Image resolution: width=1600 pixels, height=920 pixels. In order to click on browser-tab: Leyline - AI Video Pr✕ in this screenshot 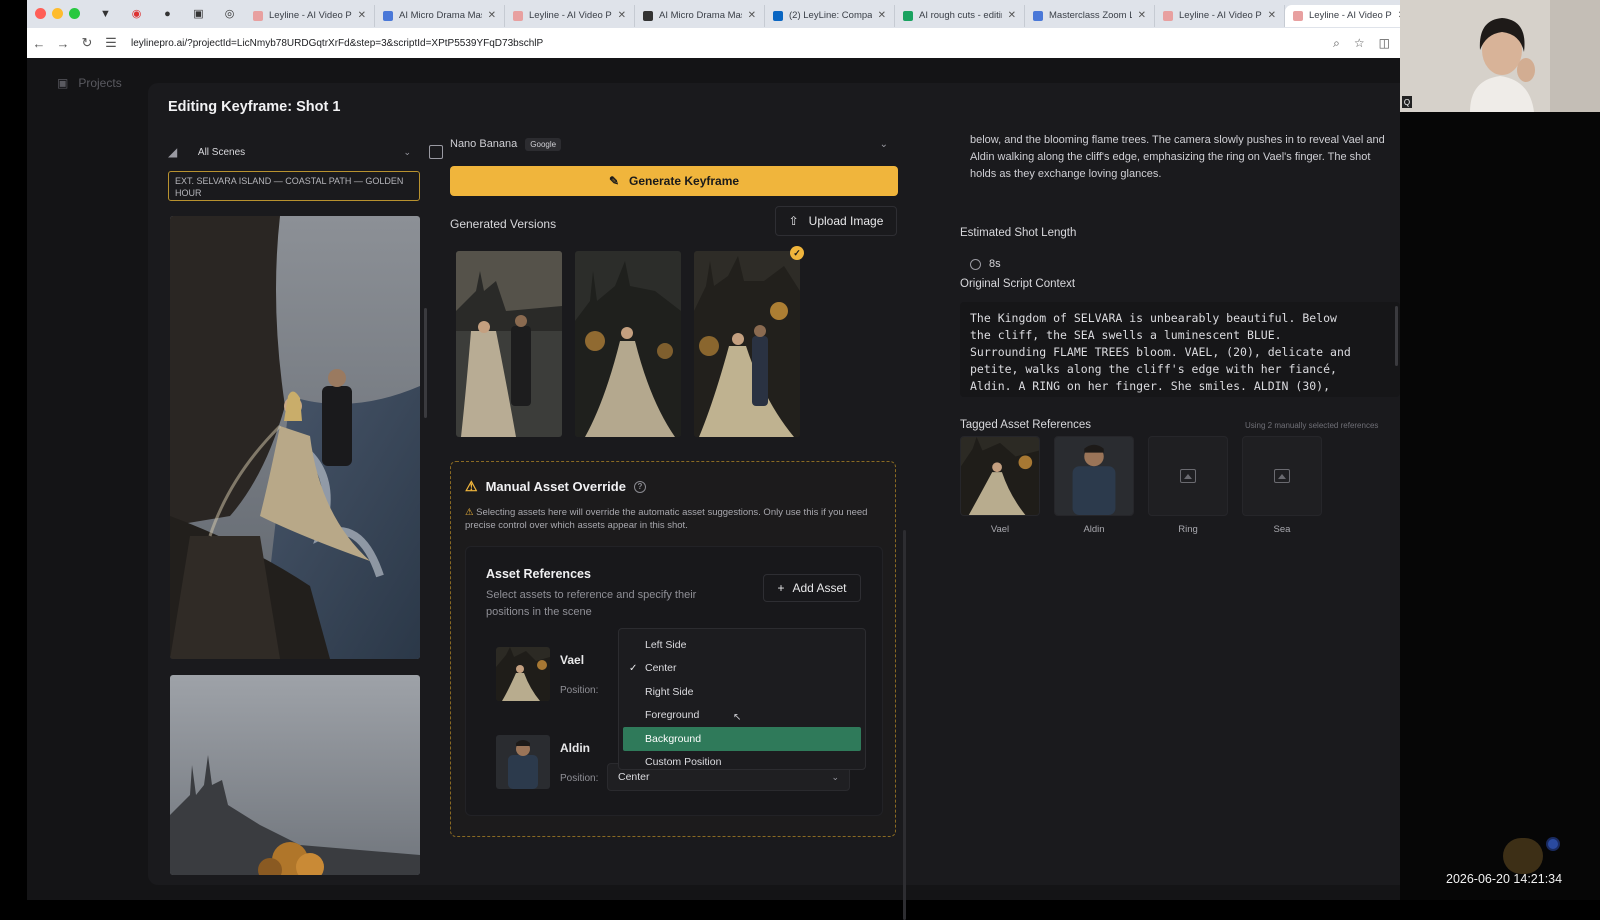, I will do `click(1350, 15)`.